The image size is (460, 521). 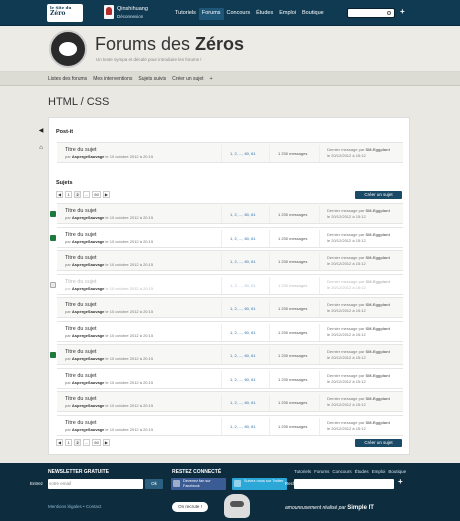 What do you see at coordinates (187, 79) in the screenshot?
I see `subnav-create: Créer un sujet` at bounding box center [187, 79].